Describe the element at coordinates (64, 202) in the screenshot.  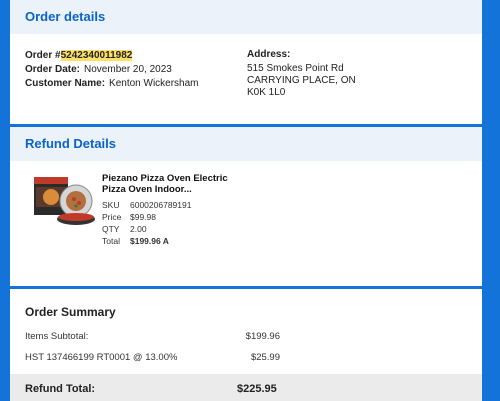
I see `pizza-oven-product-image` at that location.